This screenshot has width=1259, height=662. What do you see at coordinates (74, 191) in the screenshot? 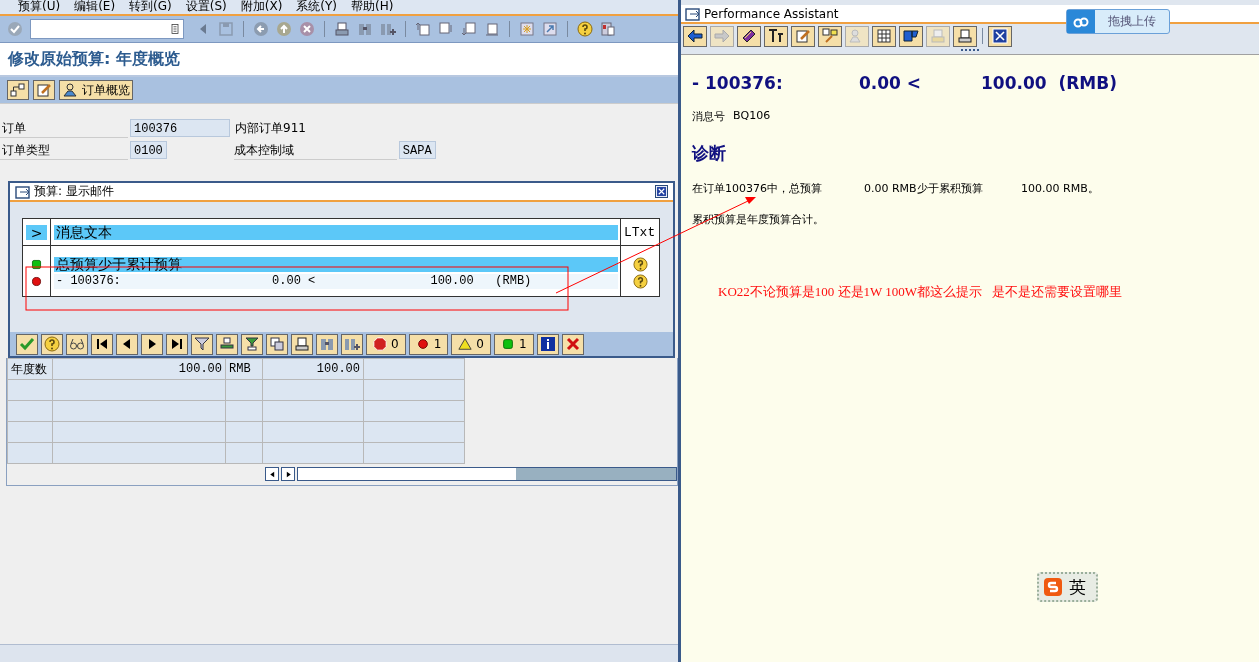
I see `dialog-title: 预算: 显示邮件` at bounding box center [74, 191].